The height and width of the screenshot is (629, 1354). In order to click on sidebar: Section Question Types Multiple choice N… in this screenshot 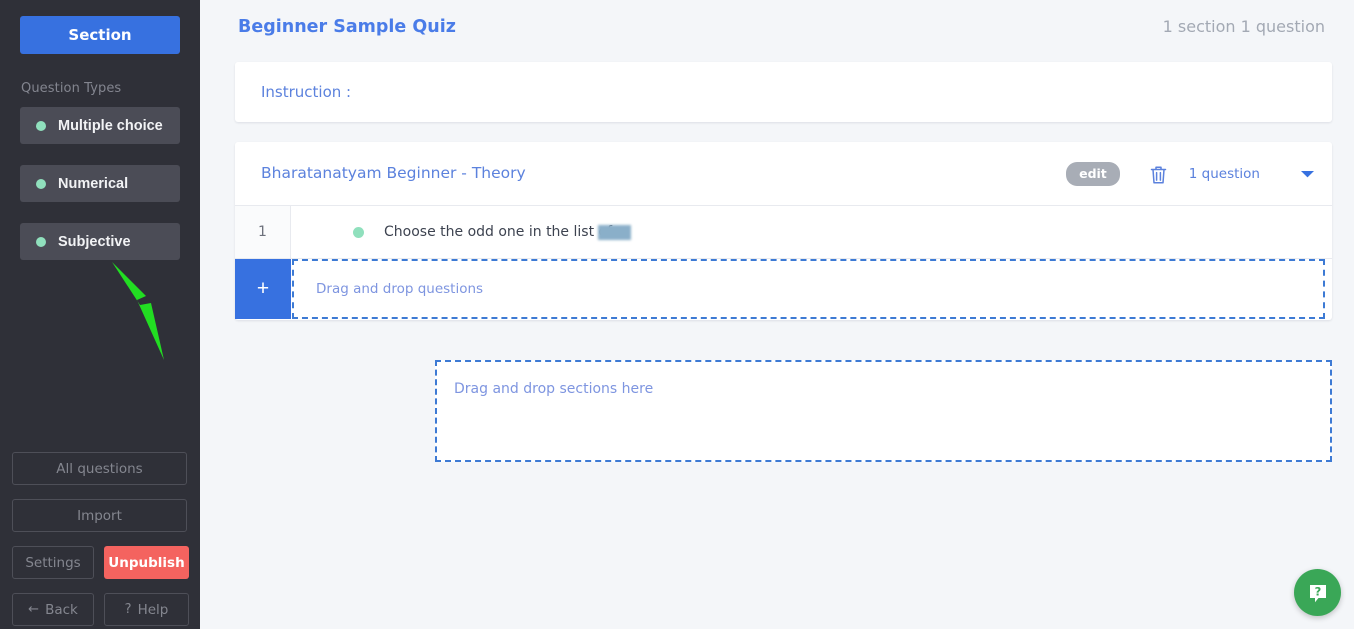, I will do `click(100, 314)`.